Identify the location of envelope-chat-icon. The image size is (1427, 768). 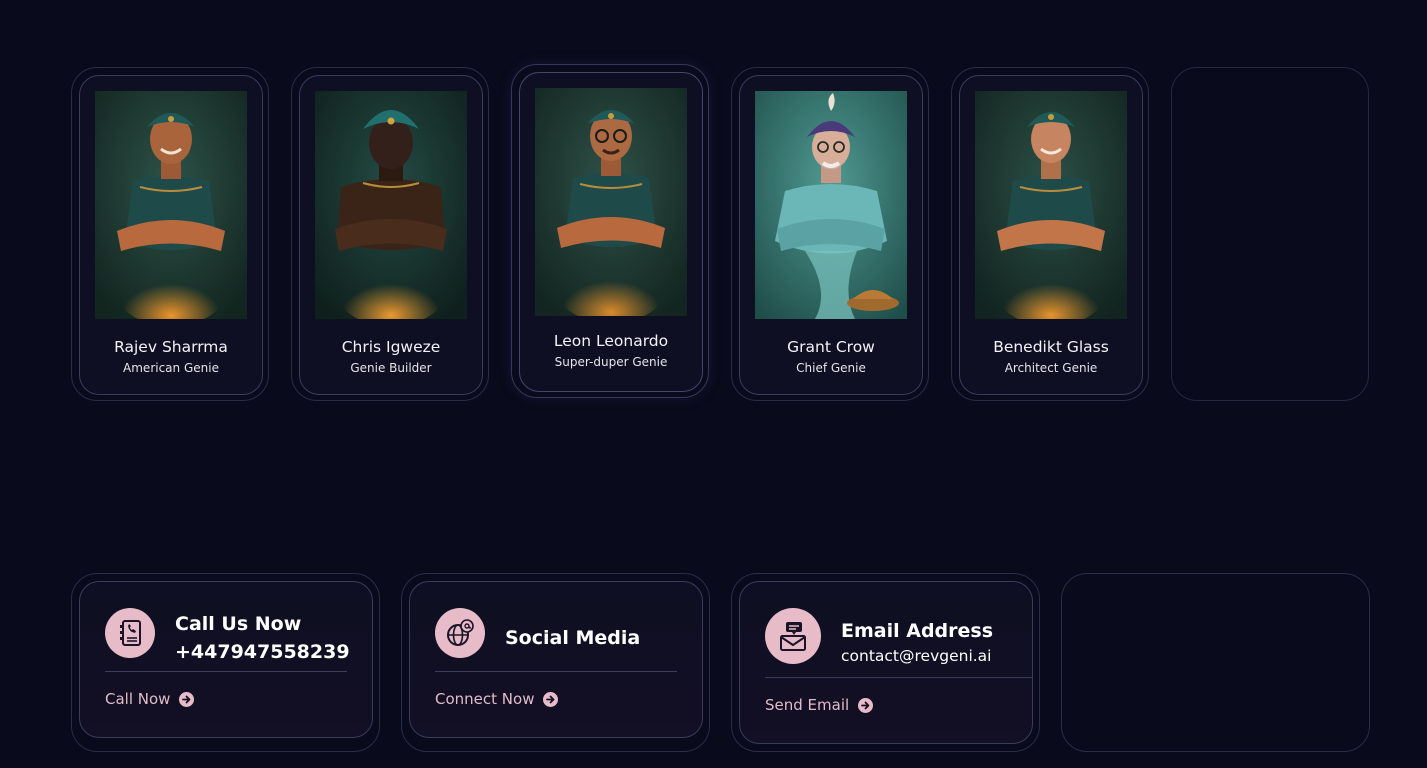
(793, 636).